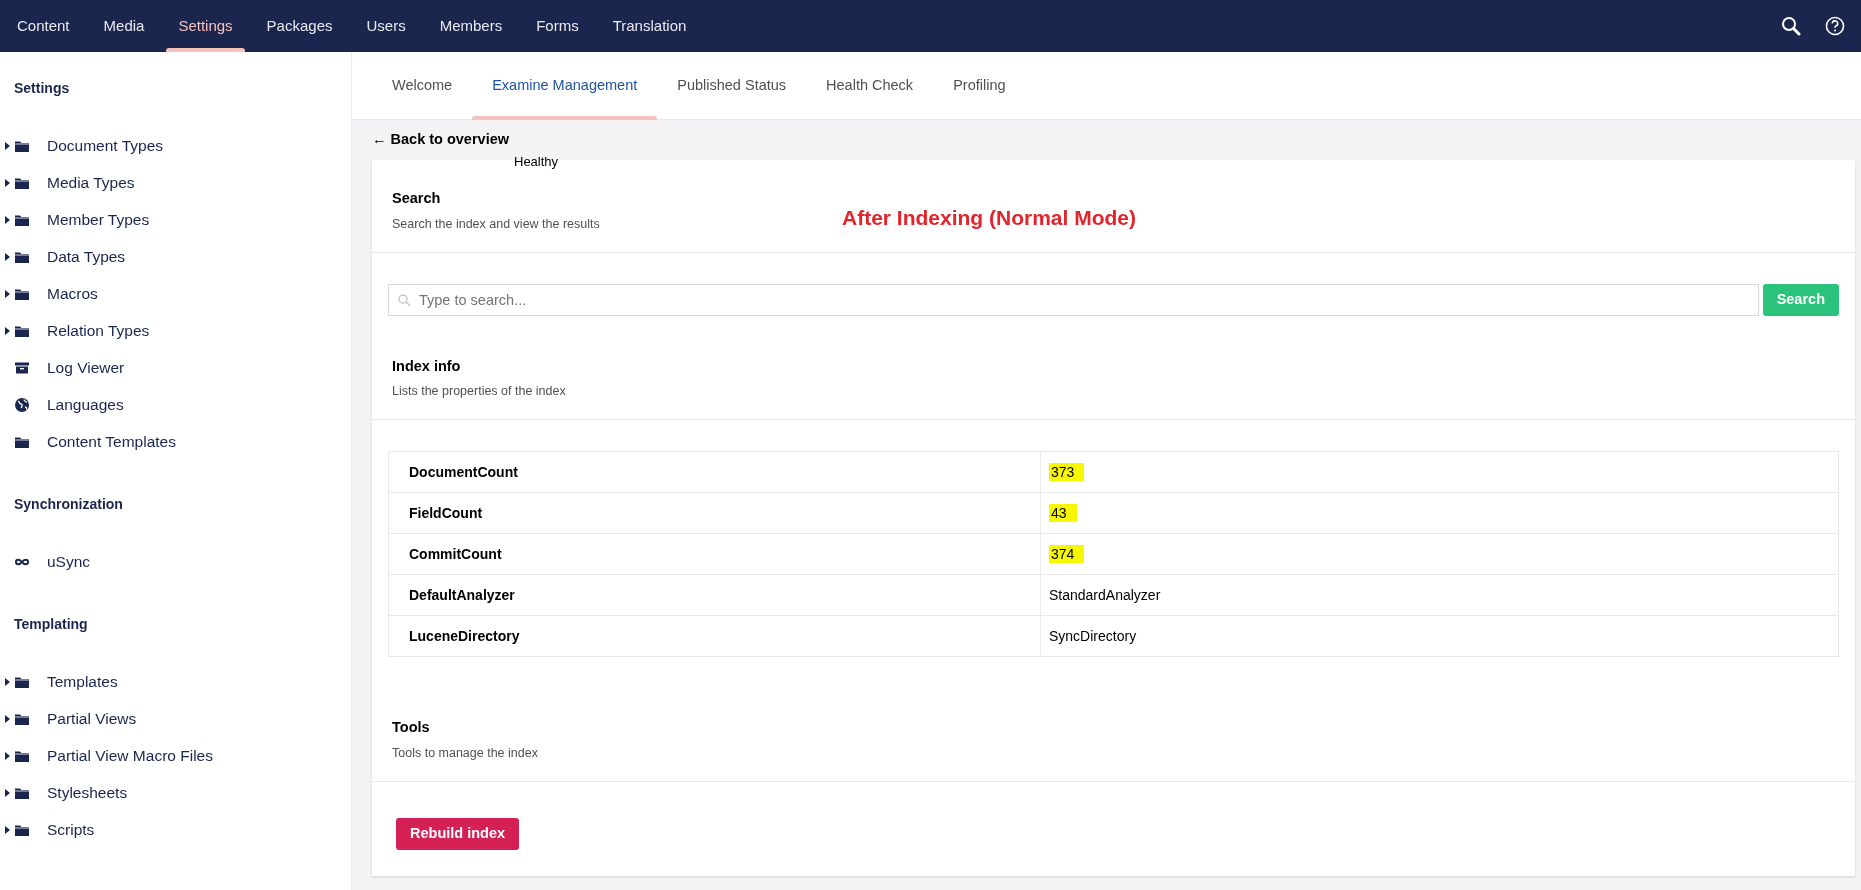 The width and height of the screenshot is (1861, 890). Describe the element at coordinates (68, 504) in the screenshot. I see `sidebar-heading: Synchronization` at that location.